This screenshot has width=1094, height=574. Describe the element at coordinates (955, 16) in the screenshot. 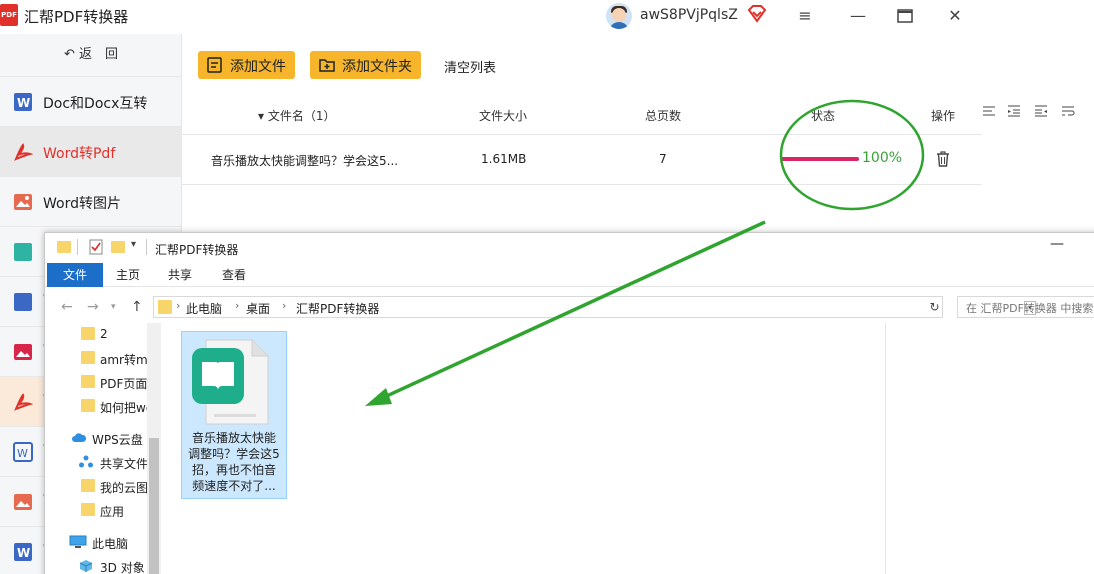

I see `close-button: ✕` at that location.